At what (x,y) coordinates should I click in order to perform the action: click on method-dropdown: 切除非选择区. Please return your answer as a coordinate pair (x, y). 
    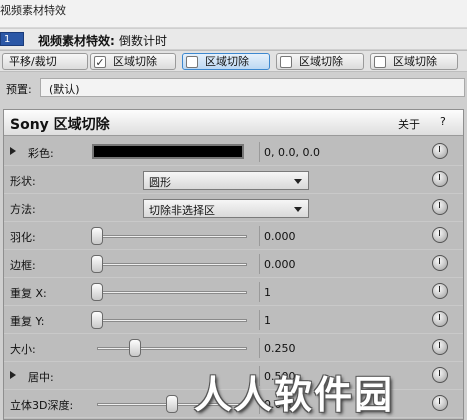
    Looking at the image, I should click on (226, 208).